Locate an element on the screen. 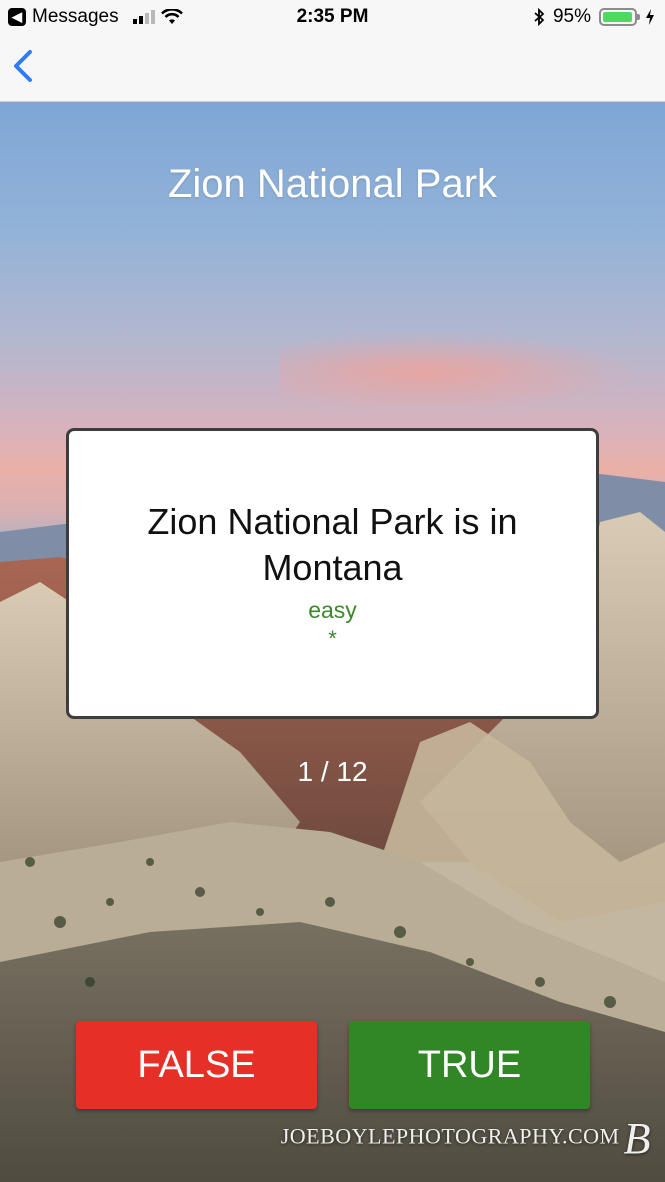  watermark-text: JOEBOYLEPHOTOGRAPHY.COM is located at coordinates (450, 1136).